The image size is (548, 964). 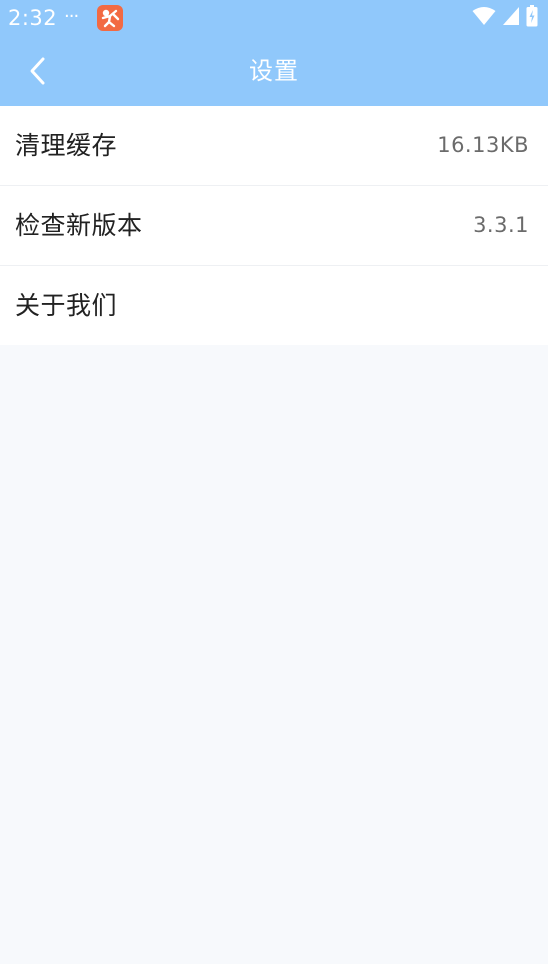 I want to click on settings-item-check-update: 检查新版本 3.3.1, so click(x=274, y=226).